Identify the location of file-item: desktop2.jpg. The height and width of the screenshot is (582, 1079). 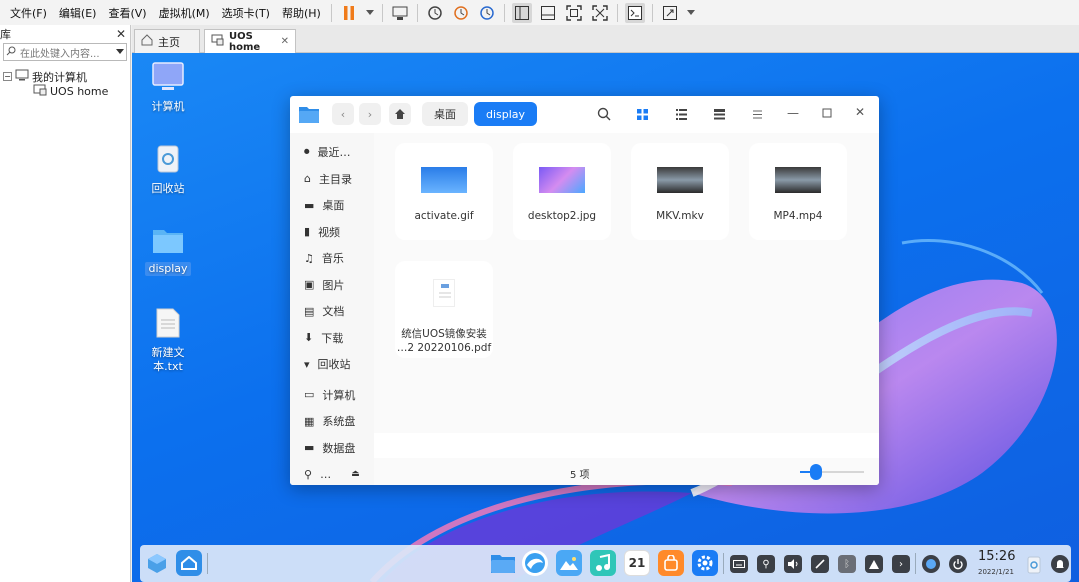
(562, 191).